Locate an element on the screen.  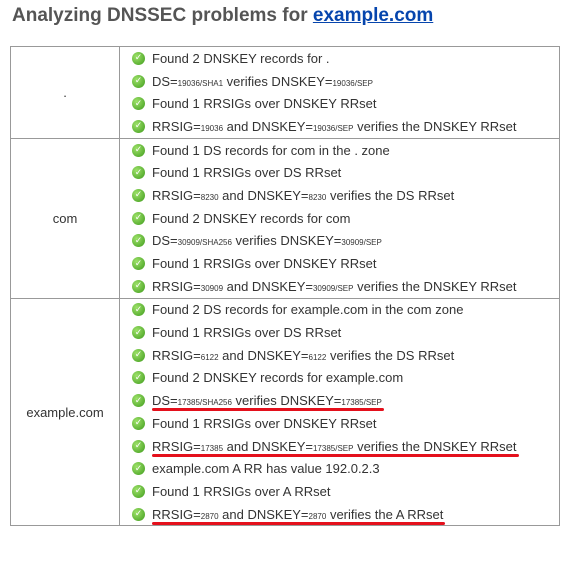
check-text-segment: Found 2 DNSKEY records for . is located at coordinates (241, 58).